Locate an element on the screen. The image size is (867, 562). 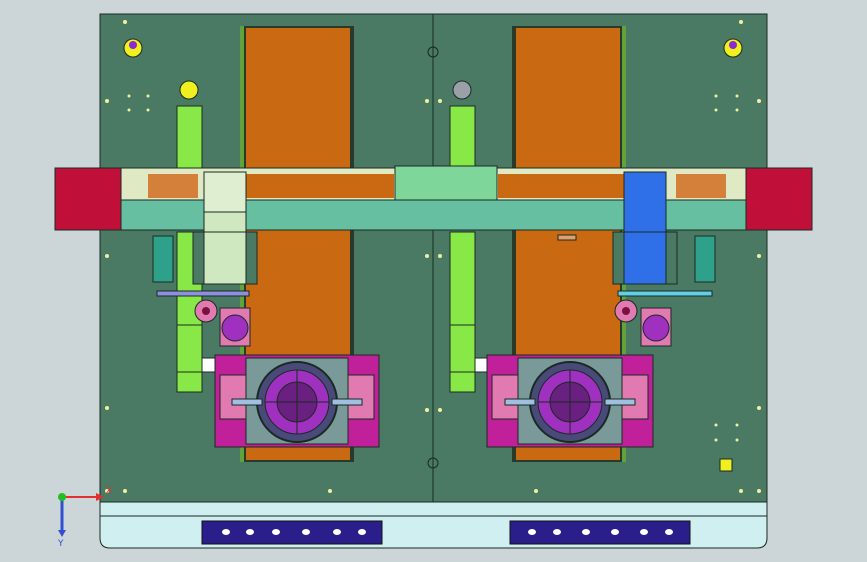
yellow-switch is located at coordinates (726, 465).